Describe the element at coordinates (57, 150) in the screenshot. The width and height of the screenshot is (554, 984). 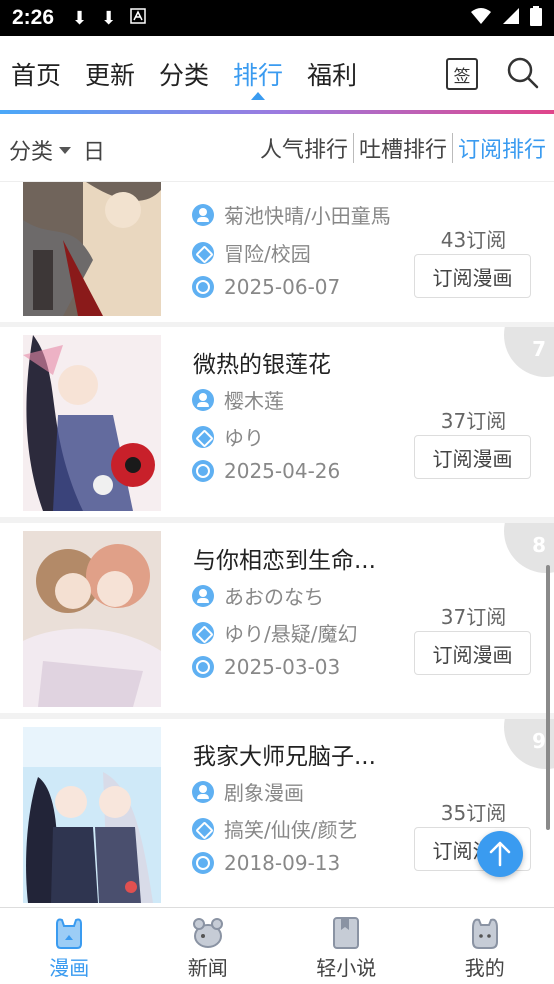
I see `category-filter: 分类 日` at that location.